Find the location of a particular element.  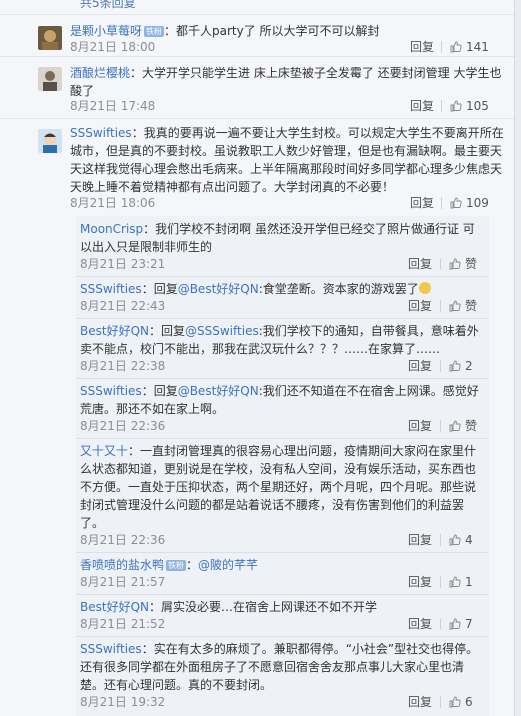

comment-time: 8月21日 18:00 is located at coordinates (113, 47).